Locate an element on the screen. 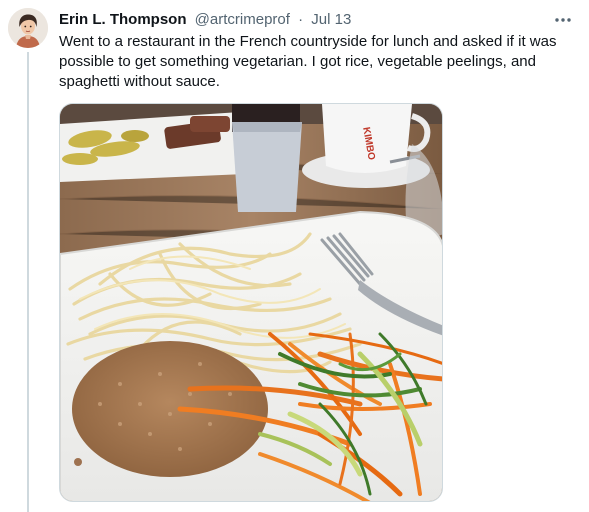 The height and width of the screenshot is (512, 589). author-handle: @artcrimeprof is located at coordinates (242, 19).